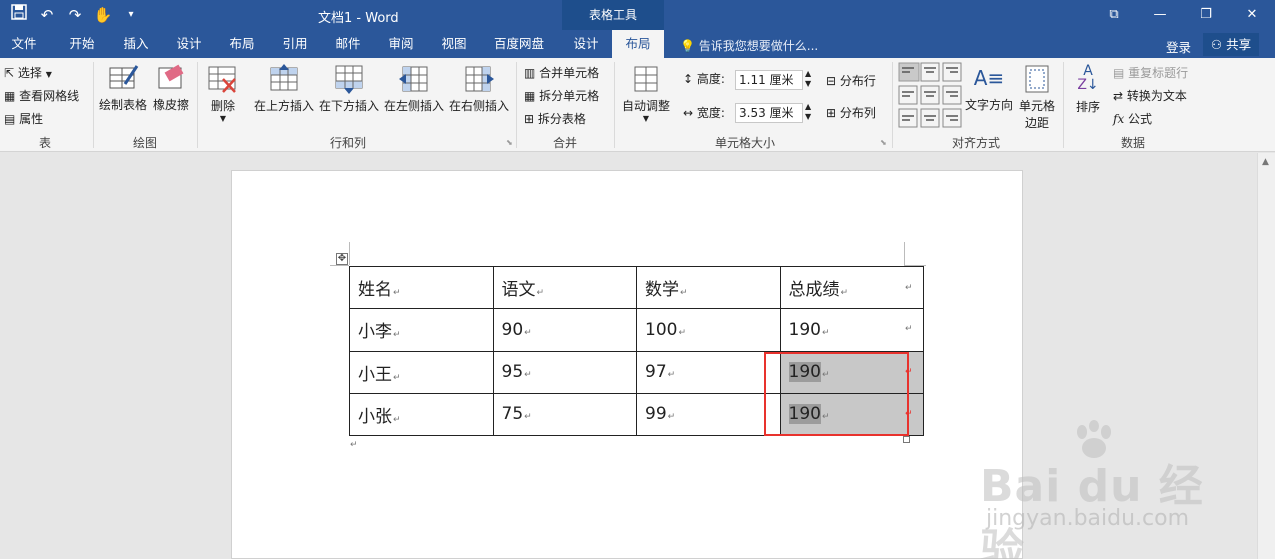  I want to click on login-link: 登录, so click(1178, 46).